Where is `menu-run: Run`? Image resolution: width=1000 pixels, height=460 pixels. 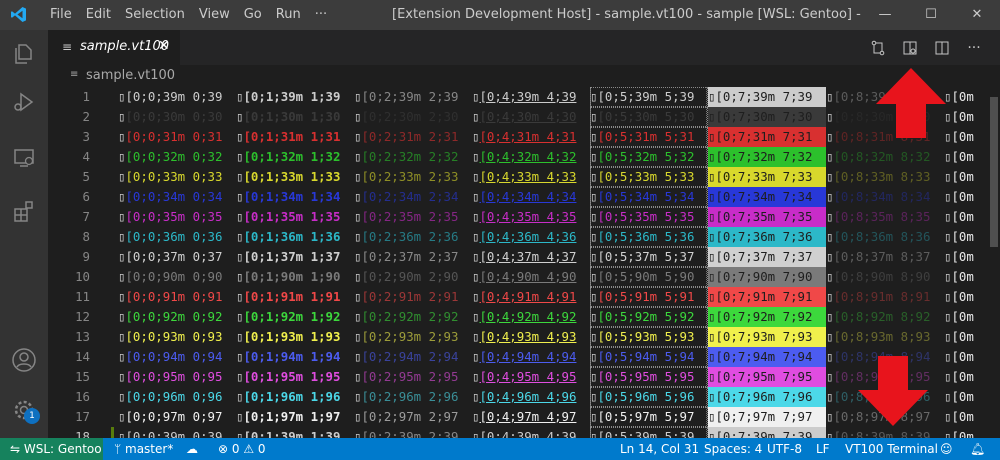
menu-run: Run is located at coordinates (288, 15).